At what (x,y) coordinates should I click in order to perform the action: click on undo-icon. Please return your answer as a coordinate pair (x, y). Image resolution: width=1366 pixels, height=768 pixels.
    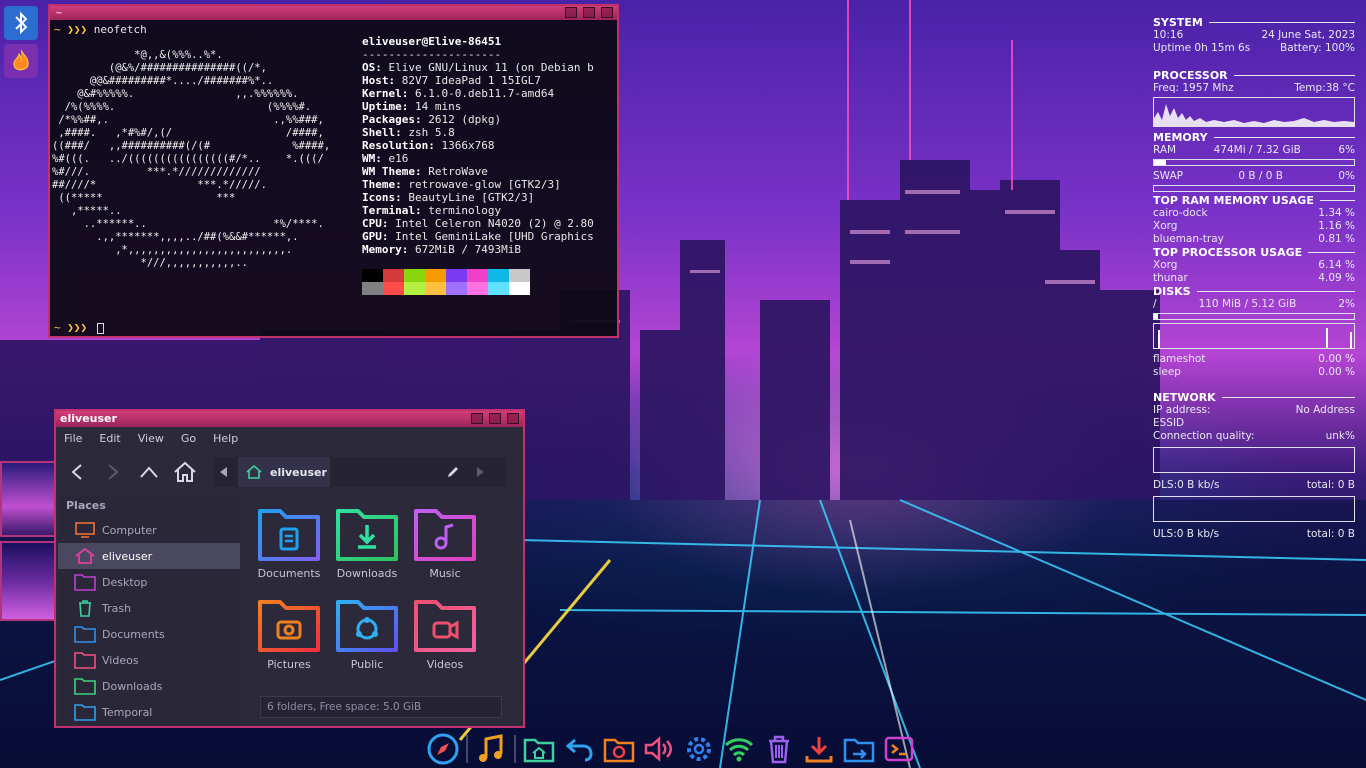
    Looking at the image, I should click on (579, 749).